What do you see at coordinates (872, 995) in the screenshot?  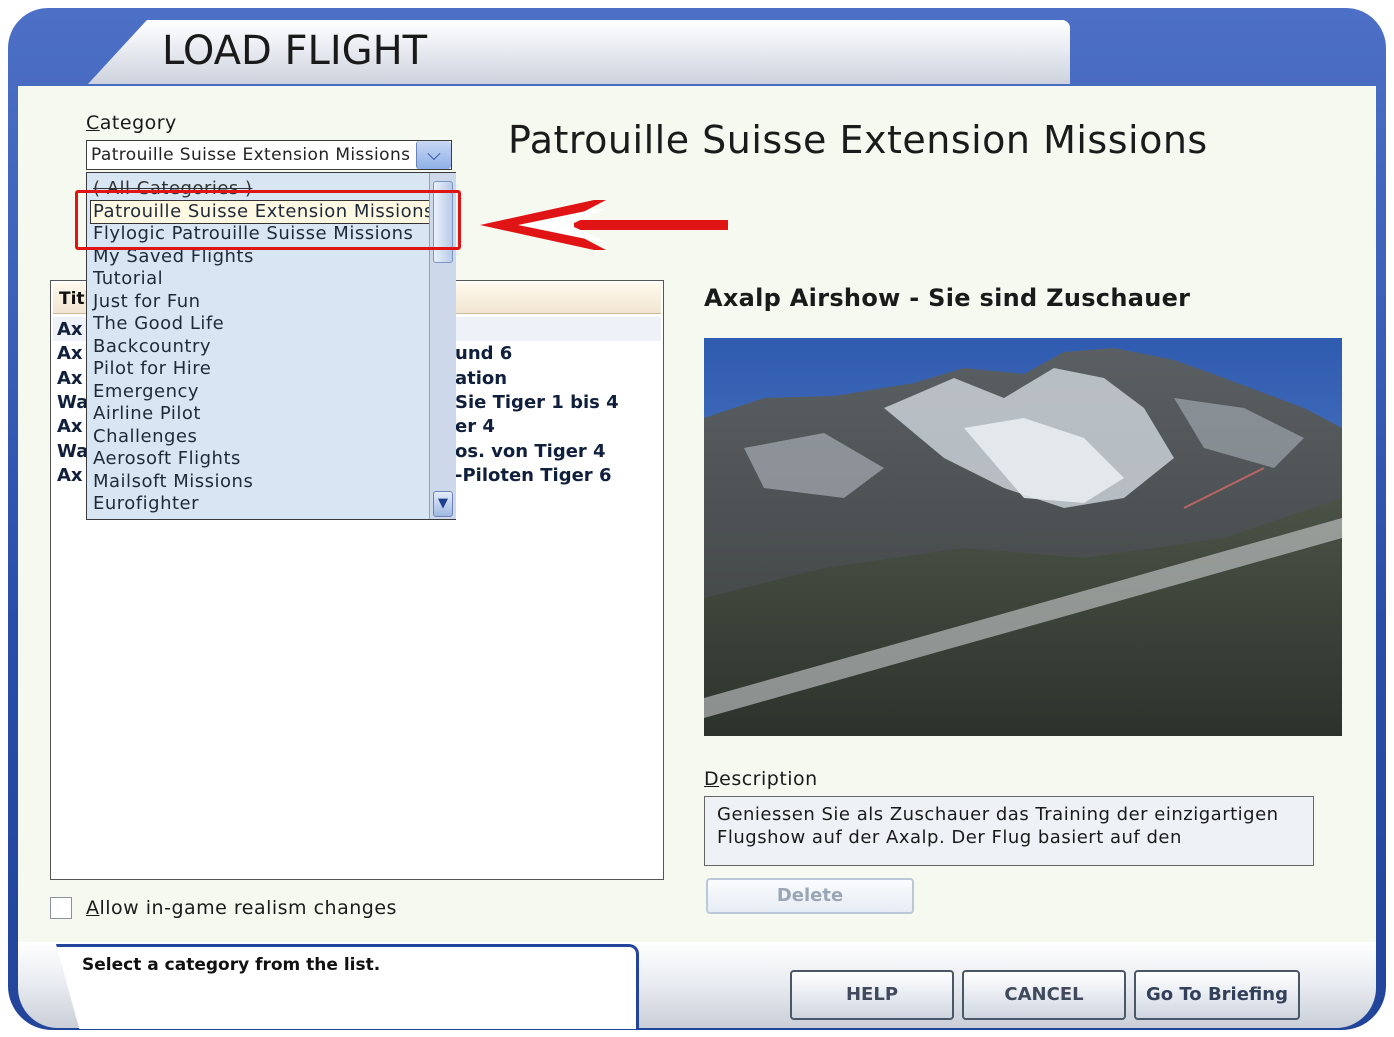 I see `help-button: HELP` at bounding box center [872, 995].